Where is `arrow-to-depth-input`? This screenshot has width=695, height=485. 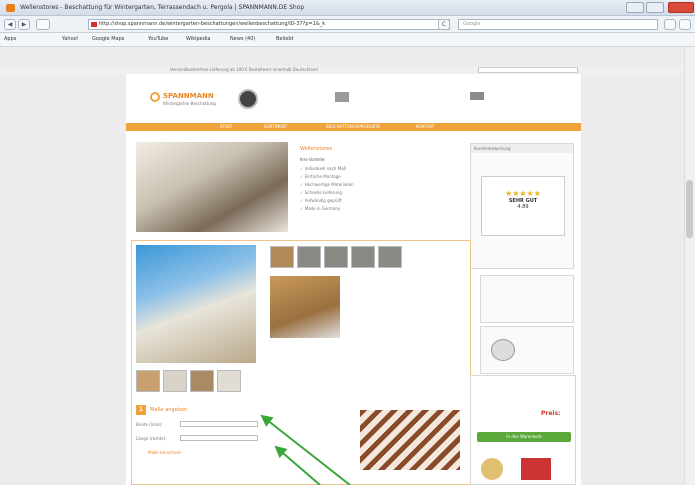 arrow-to-depth-input is located at coordinates (297, 465).